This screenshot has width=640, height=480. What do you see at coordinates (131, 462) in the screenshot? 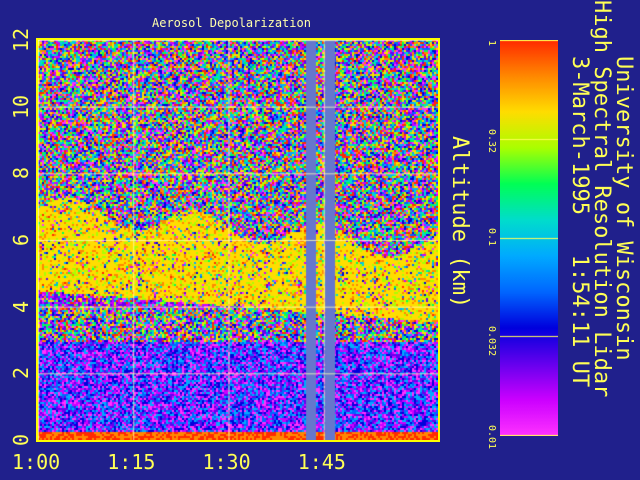
I see `x-tick-label: 1:15` at bounding box center [131, 462].